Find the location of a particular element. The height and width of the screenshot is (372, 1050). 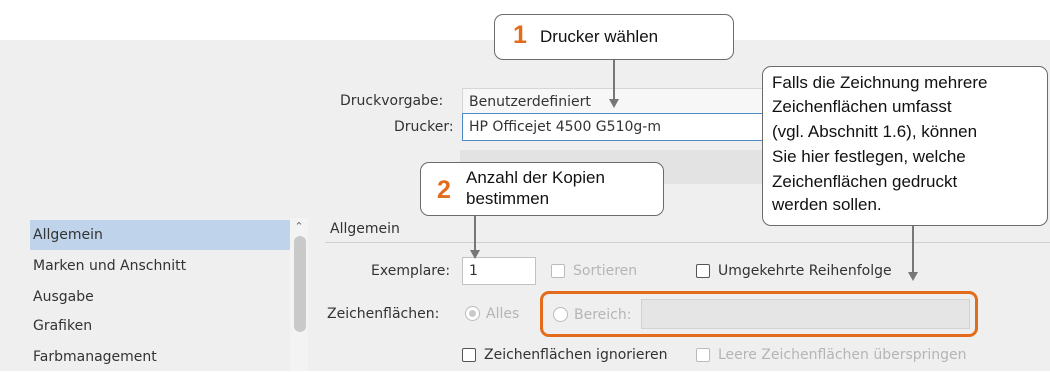

callout-2-arrow-icon is located at coordinates (475, 254).